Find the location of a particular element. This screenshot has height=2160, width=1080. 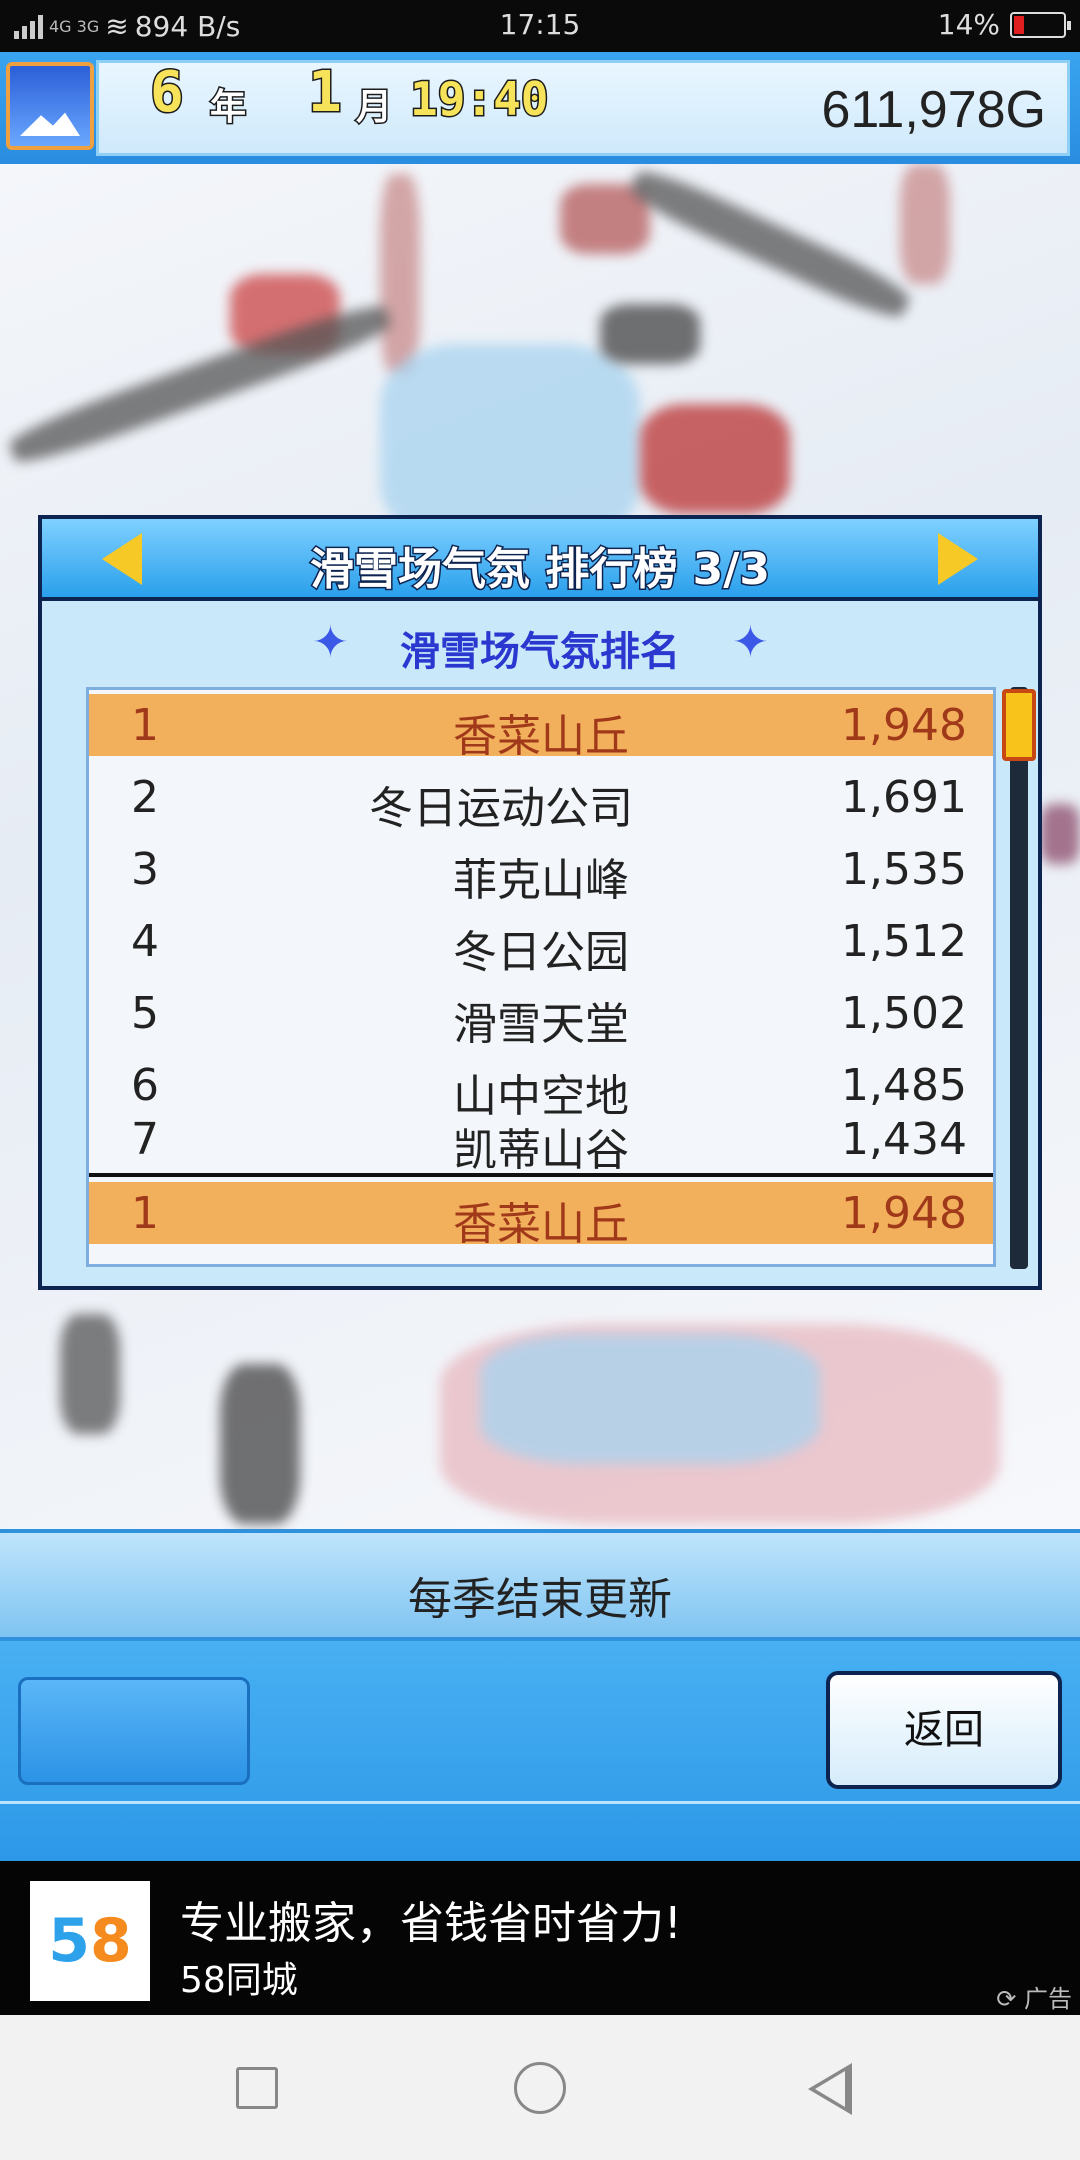

ranking-row-2: 2 冬日运动公司 1,691 is located at coordinates (541, 800).